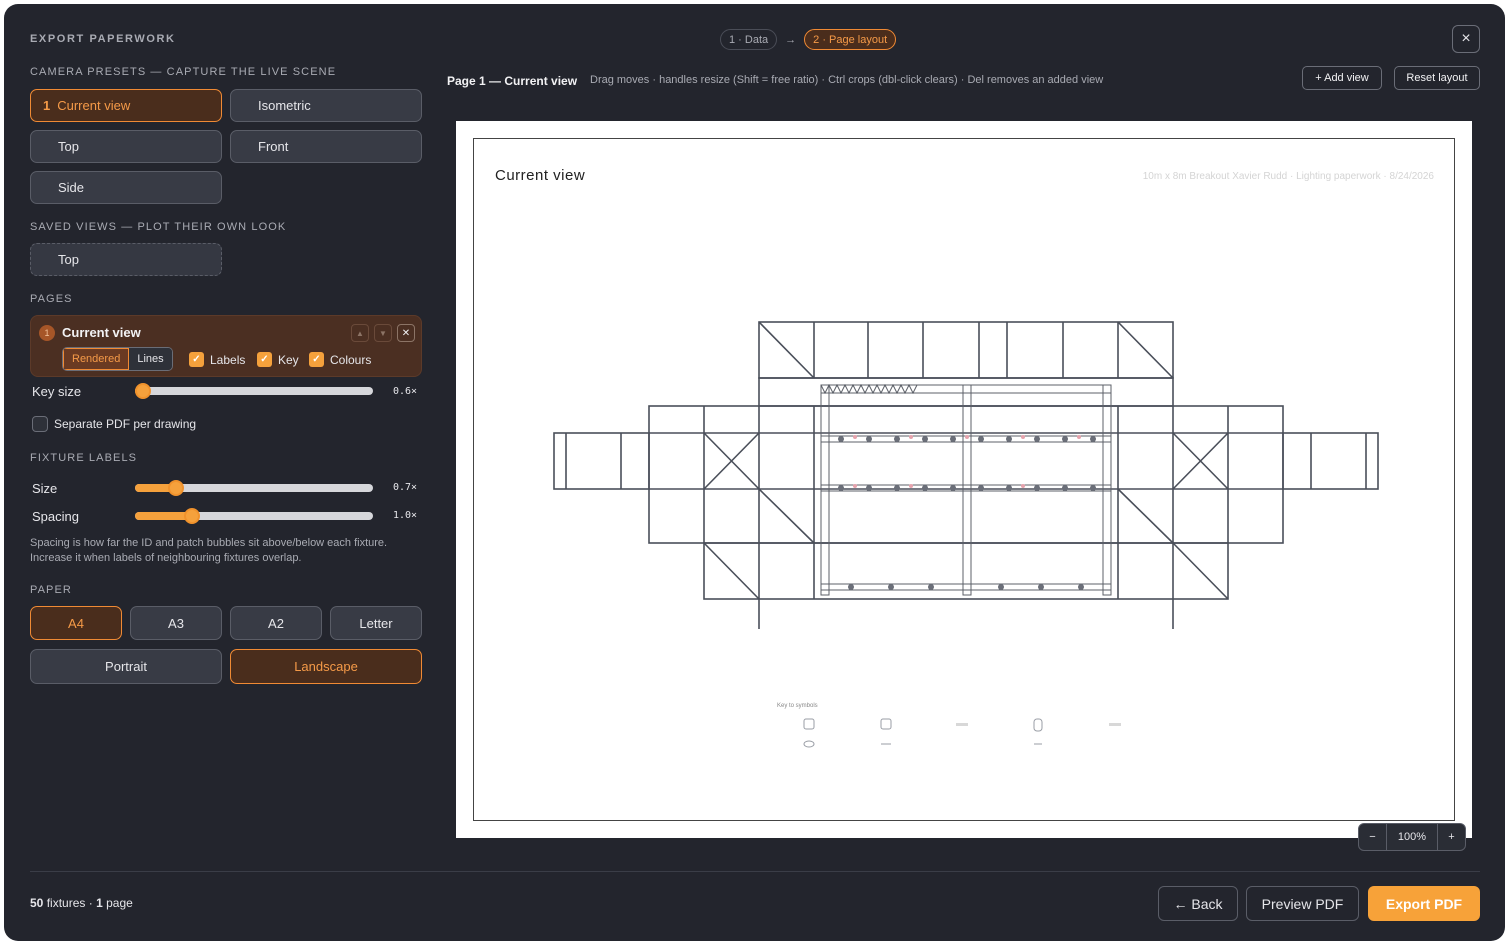 This screenshot has height=947, width=1509. Describe the element at coordinates (1424, 903) in the screenshot. I see `export-pdf-button: Export PDF` at that location.